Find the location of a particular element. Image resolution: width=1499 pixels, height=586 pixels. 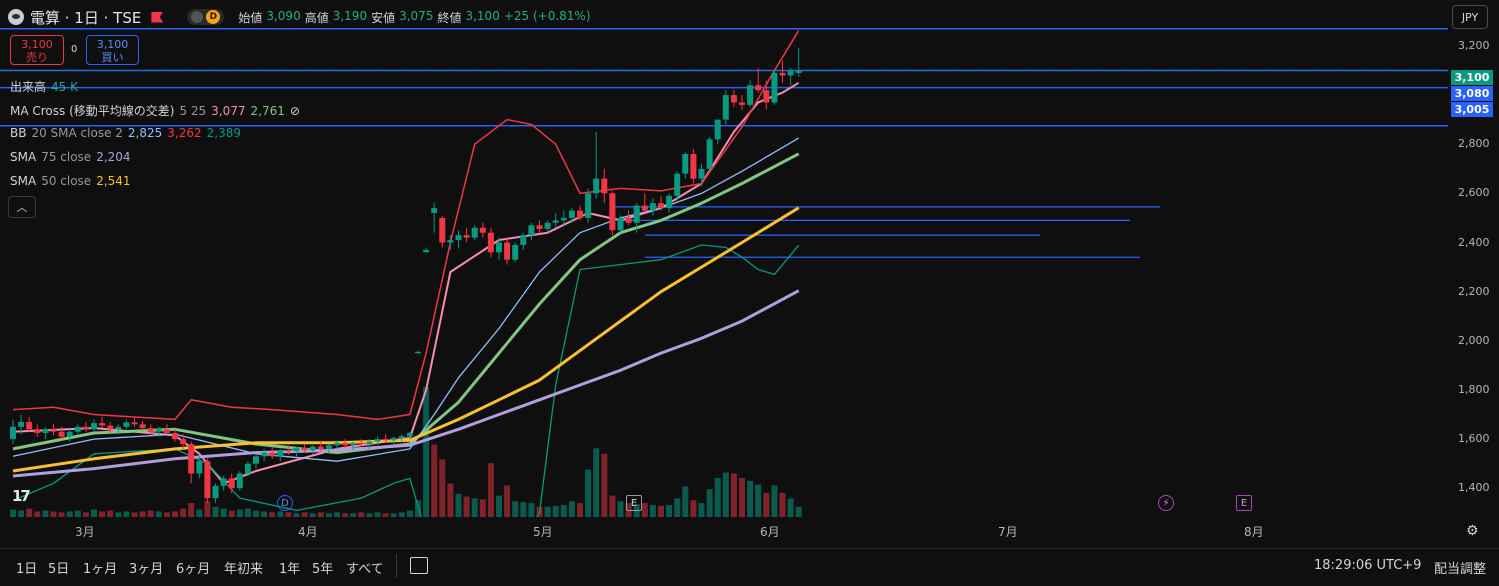

symbol-title: 電算 · 1日 · TSE is located at coordinates (85, 17).